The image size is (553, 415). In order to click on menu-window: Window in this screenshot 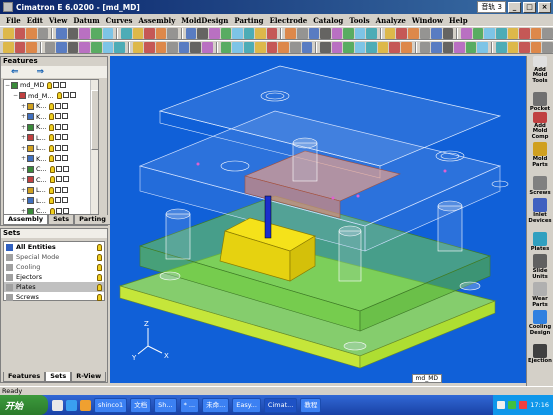, I will do `click(427, 20)`.